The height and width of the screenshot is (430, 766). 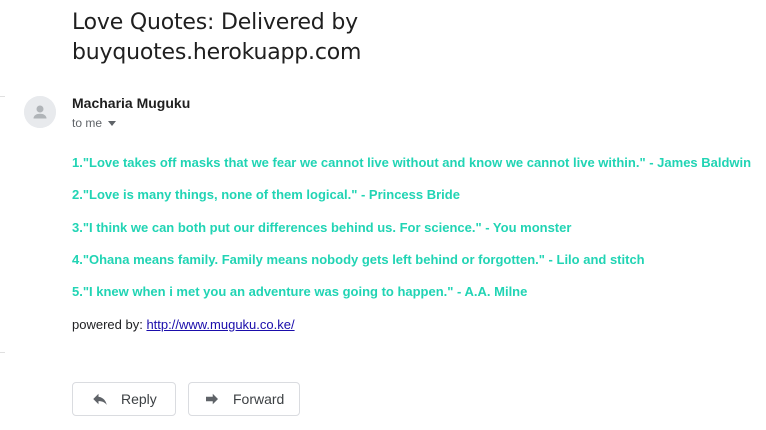 What do you see at coordinates (212, 399) in the screenshot?
I see `forward-arrow-icon` at bounding box center [212, 399].